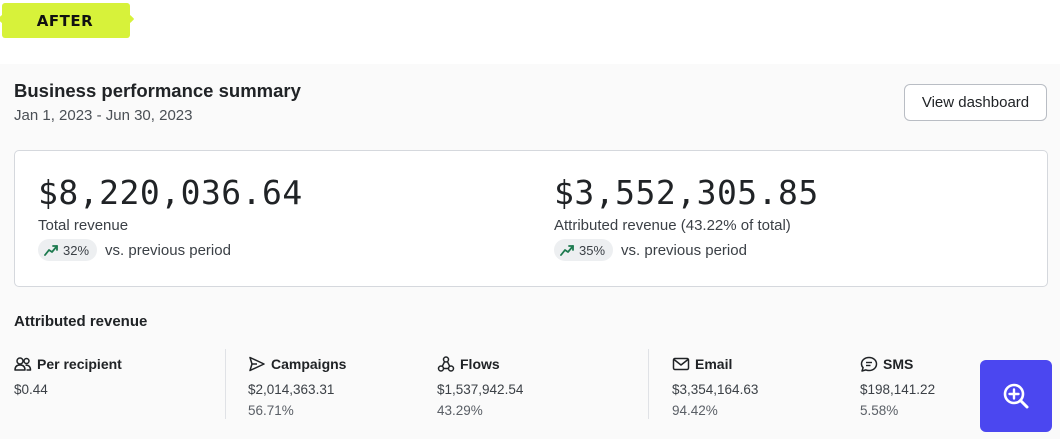 This screenshot has height=439, width=1060. I want to click on change-badge: 32%, so click(68, 250).